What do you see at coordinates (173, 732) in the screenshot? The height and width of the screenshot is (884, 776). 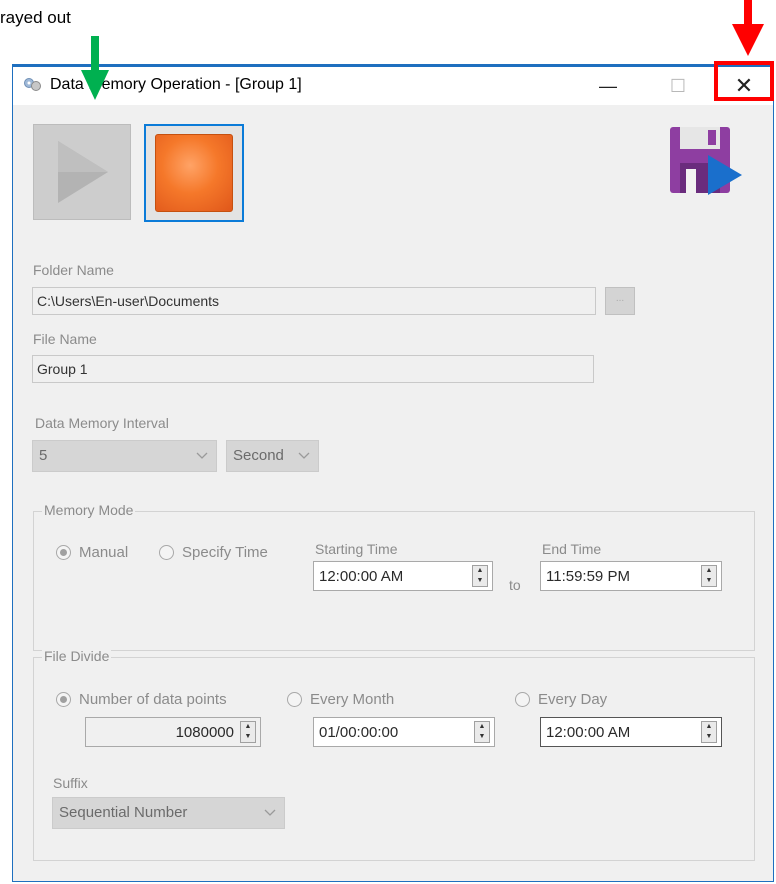 I see `data-points-input: 1080000 ▲ ▼` at bounding box center [173, 732].